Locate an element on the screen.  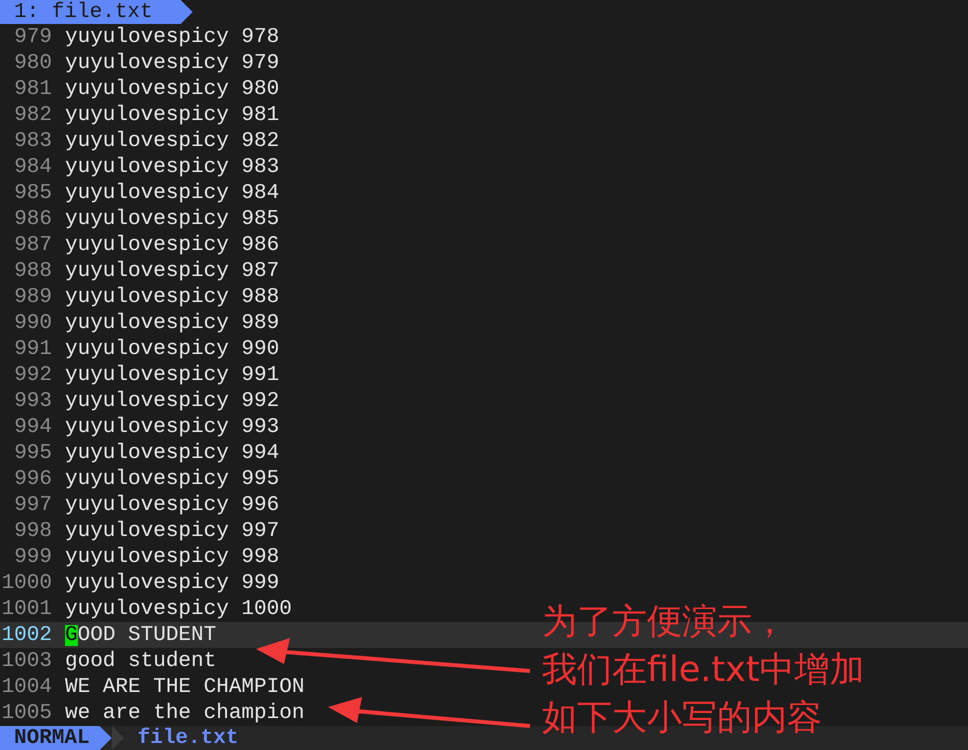
line-number: 999 is located at coordinates (32, 557).